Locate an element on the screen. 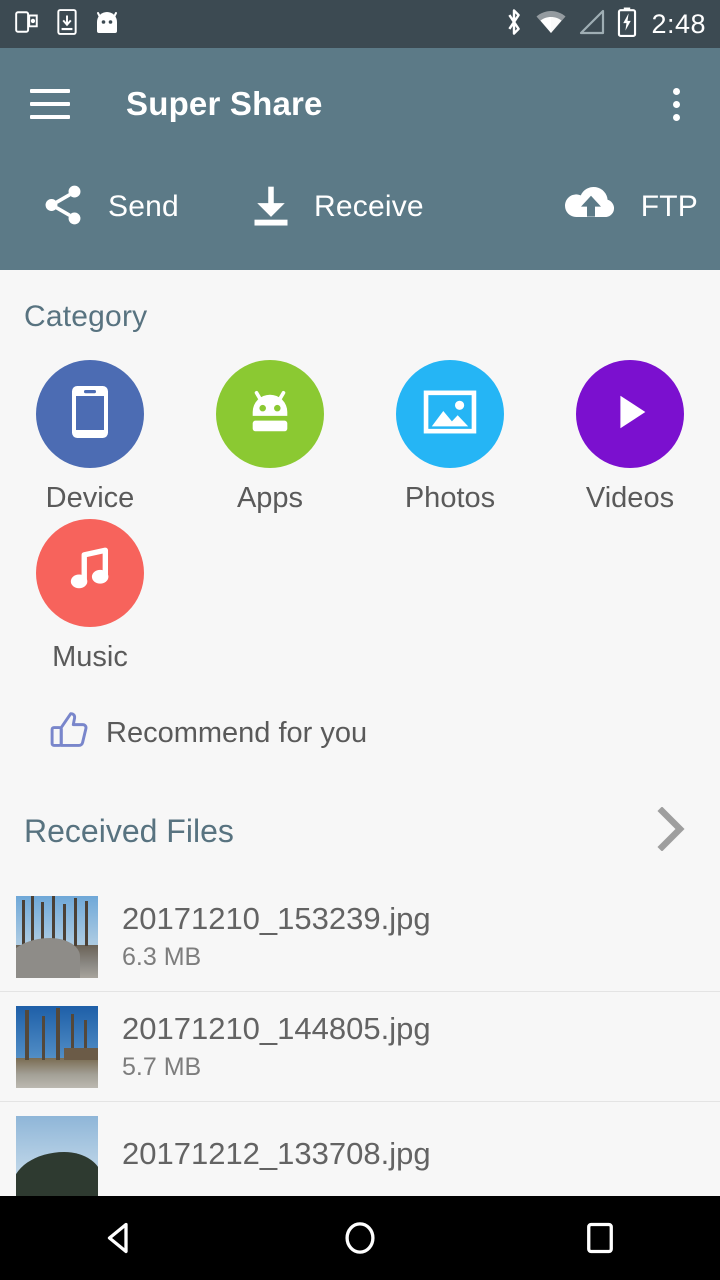  page-title: Super Share is located at coordinates (224, 103).